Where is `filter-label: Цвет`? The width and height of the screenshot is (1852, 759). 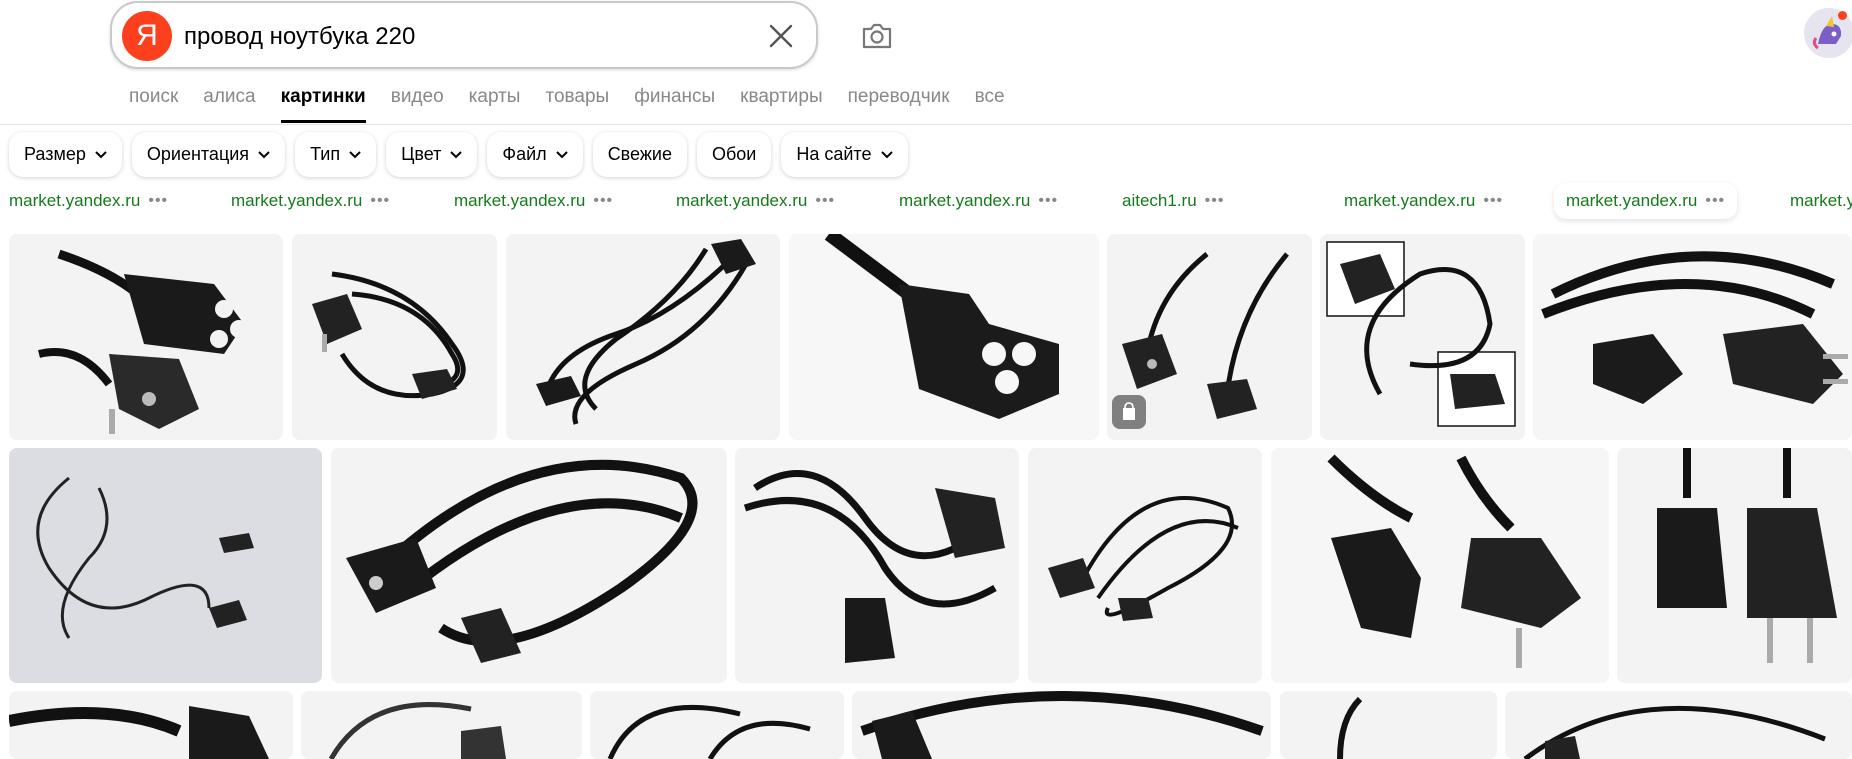 filter-label: Цвет is located at coordinates (421, 154).